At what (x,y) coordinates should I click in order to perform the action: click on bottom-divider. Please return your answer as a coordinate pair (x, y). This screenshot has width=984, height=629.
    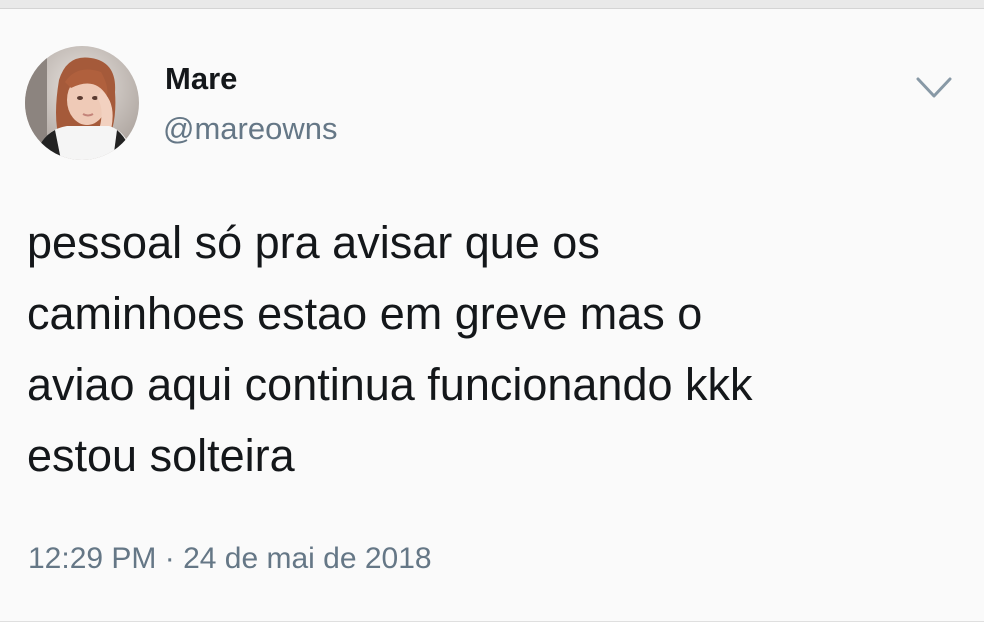
    Looking at the image, I should click on (492, 625).